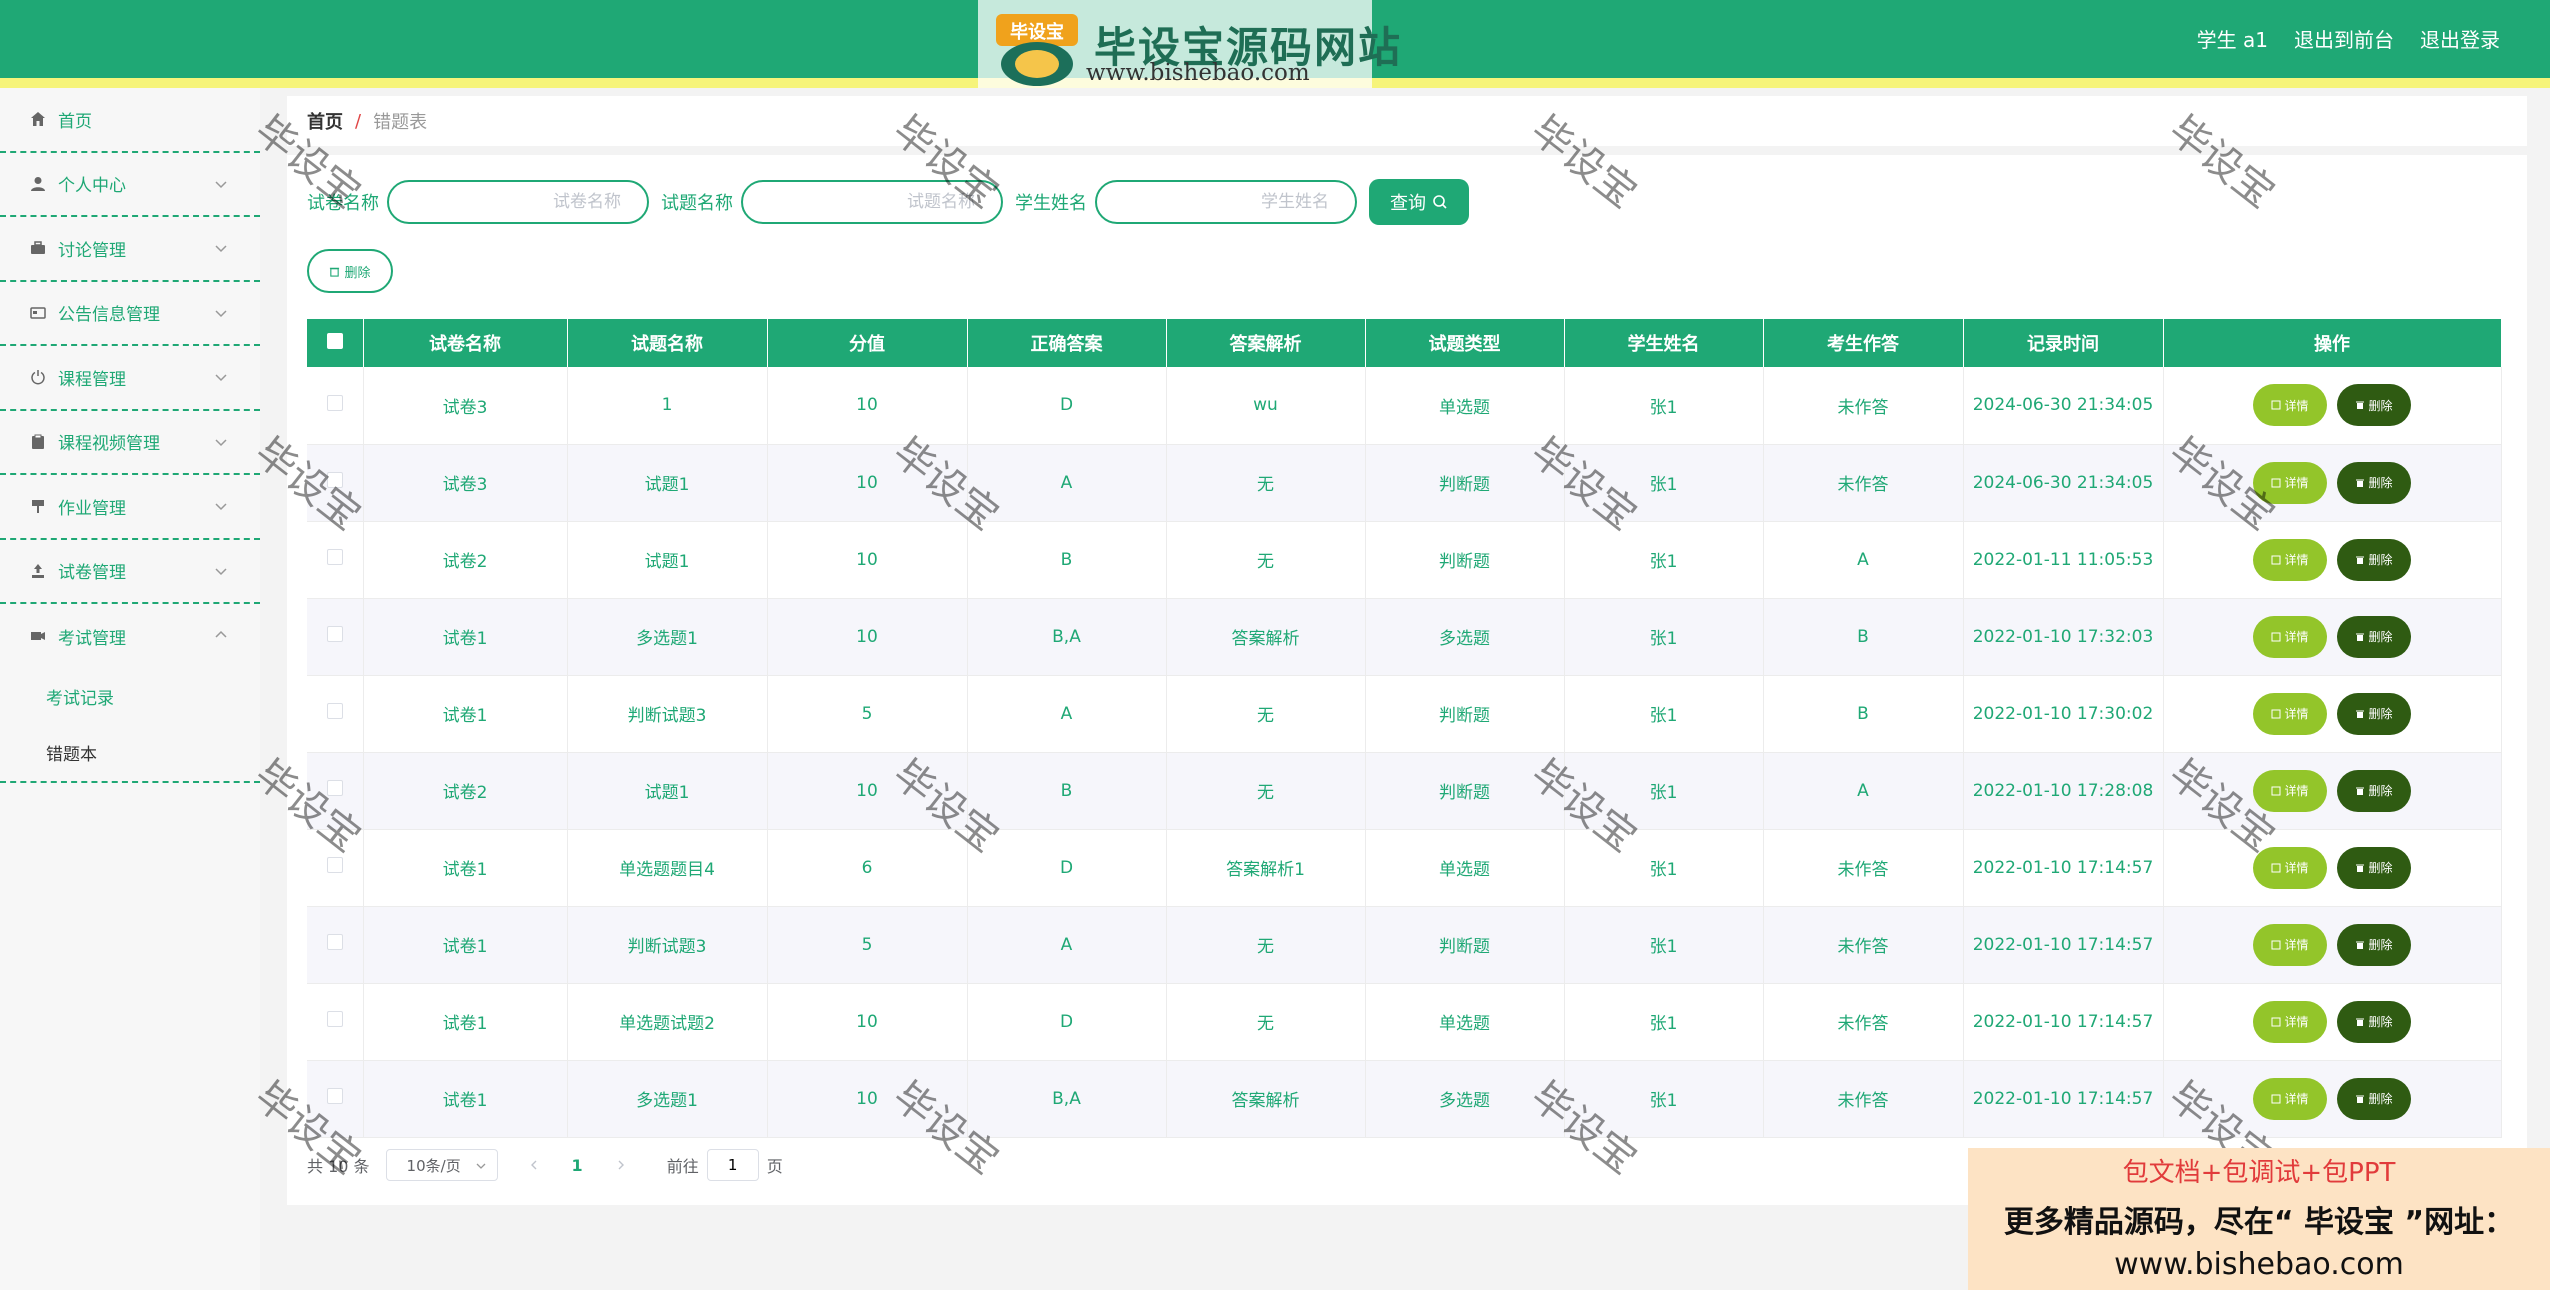 The image size is (2550, 1290). I want to click on chevron-down-icon, so click(221, 313).